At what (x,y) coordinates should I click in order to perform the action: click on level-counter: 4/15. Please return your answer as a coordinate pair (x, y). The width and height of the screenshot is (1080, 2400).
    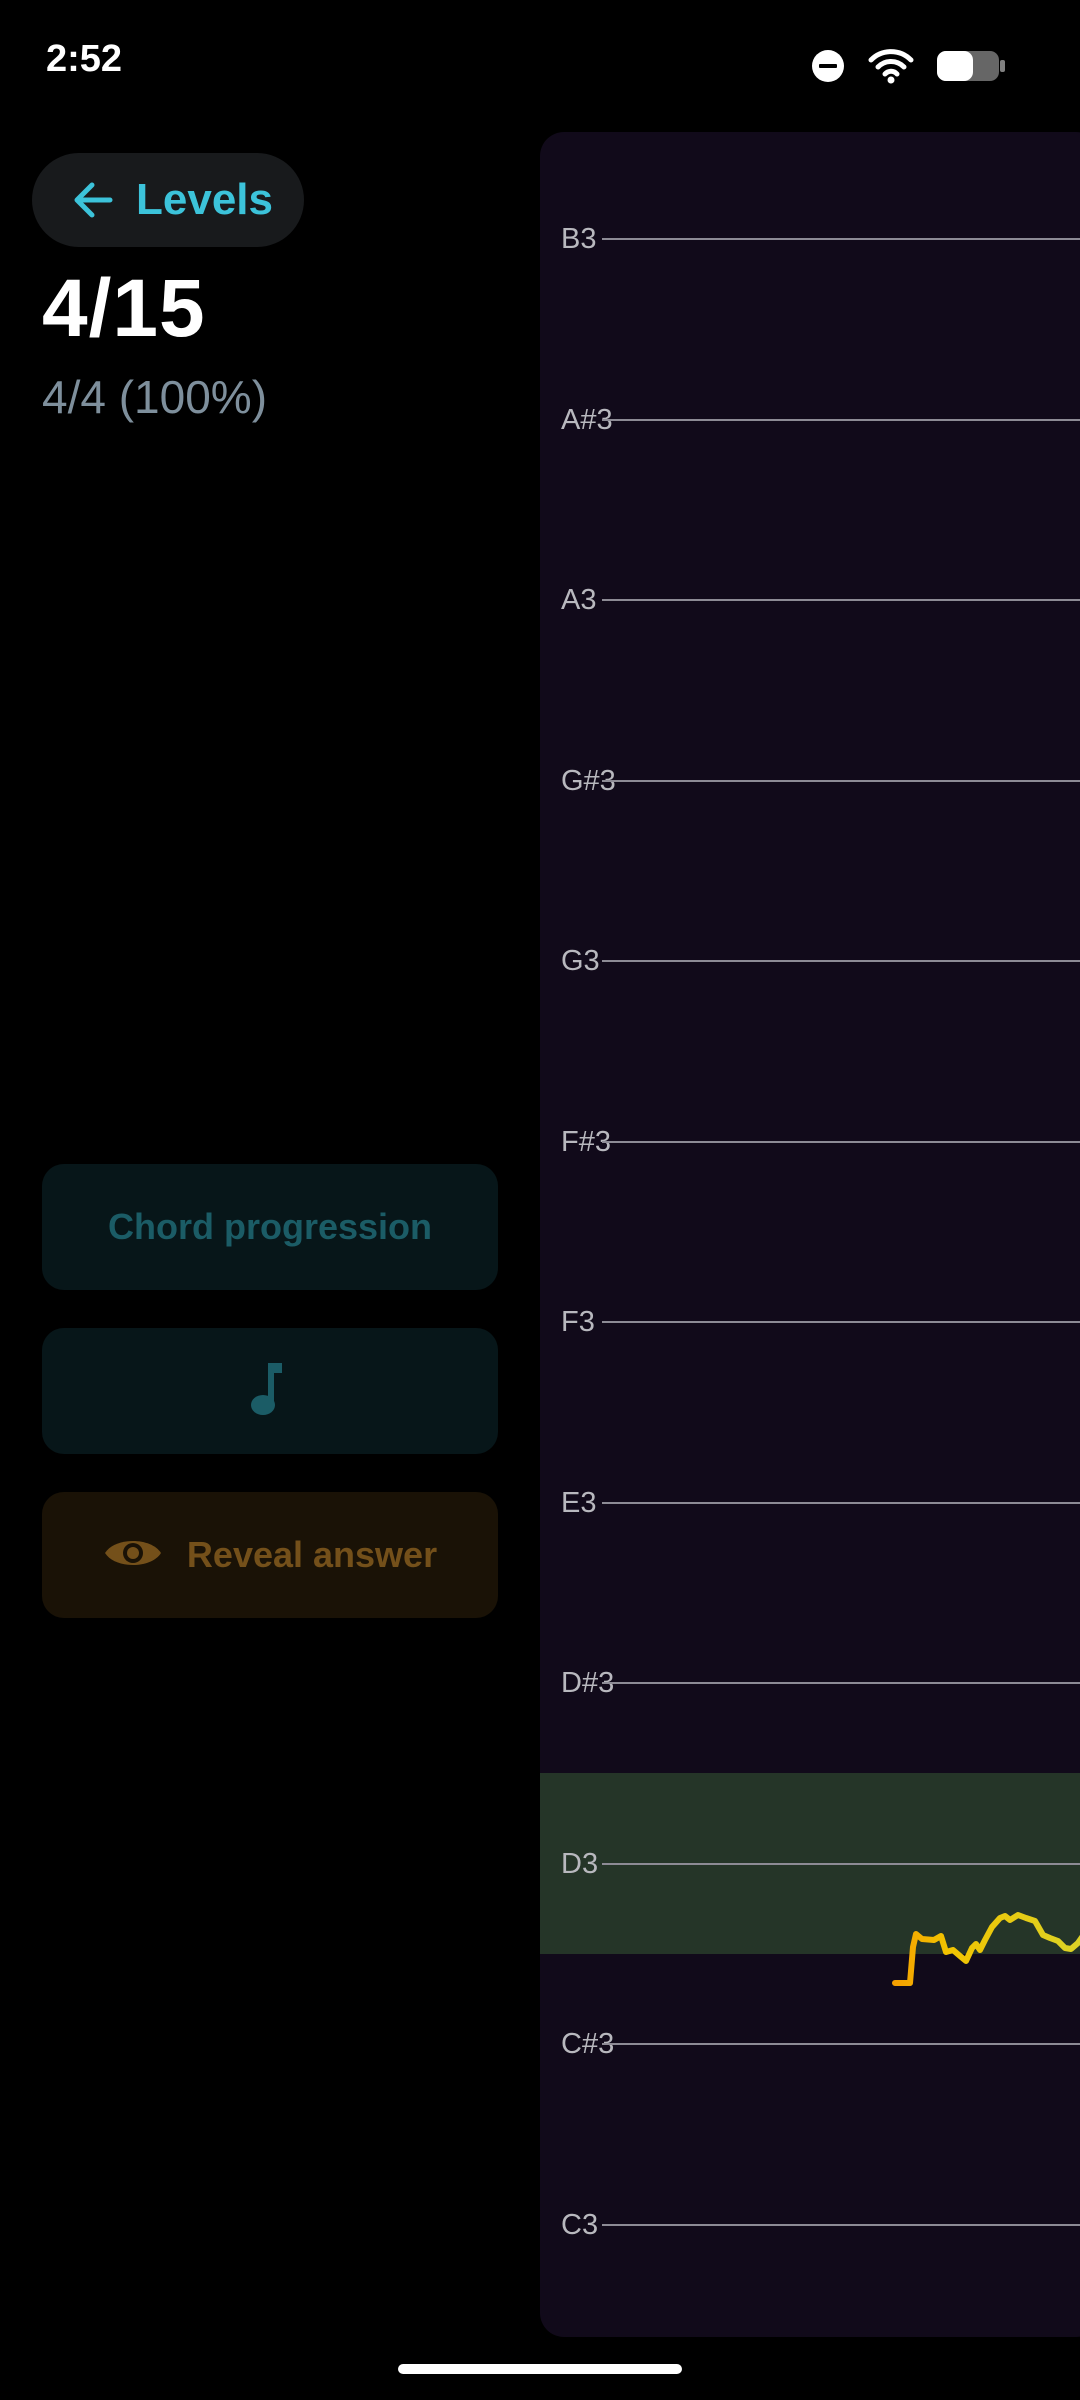
    Looking at the image, I should click on (124, 308).